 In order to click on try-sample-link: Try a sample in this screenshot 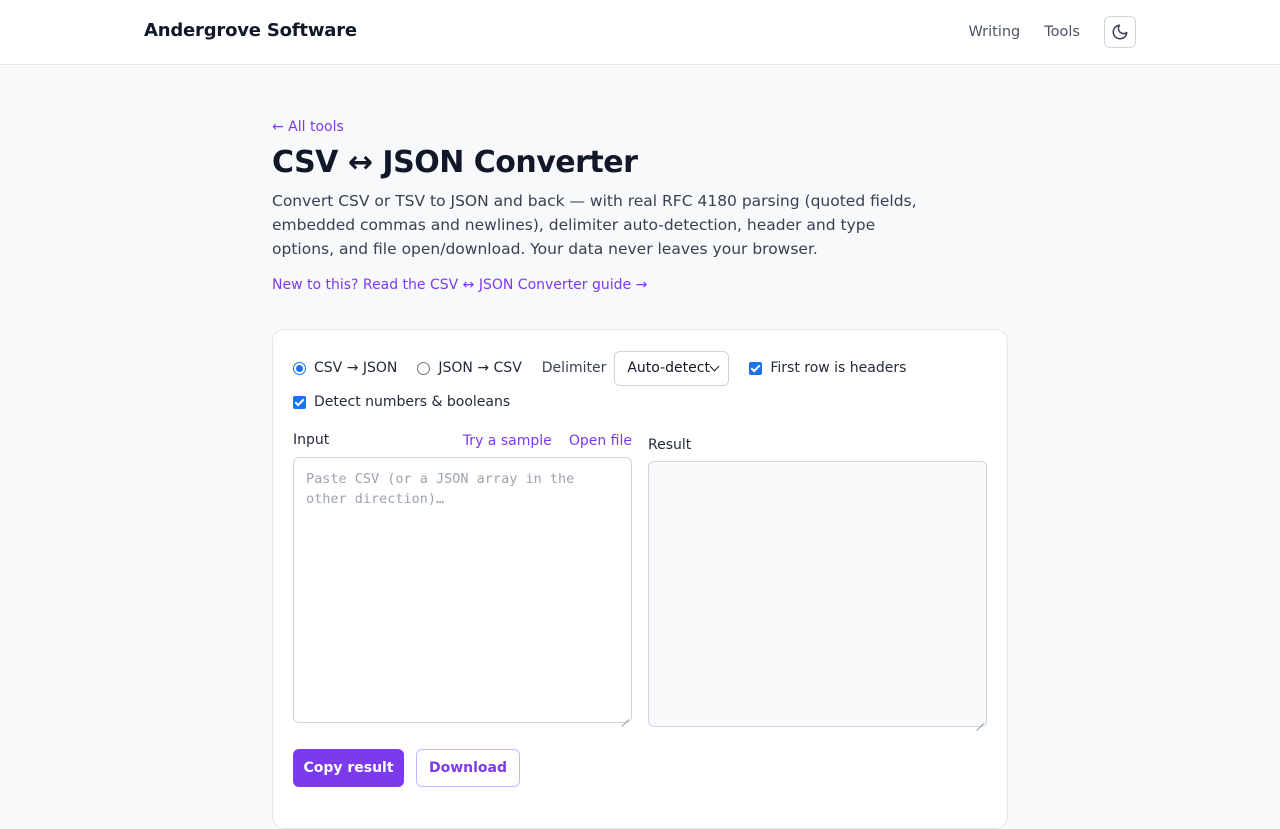, I will do `click(507, 441)`.